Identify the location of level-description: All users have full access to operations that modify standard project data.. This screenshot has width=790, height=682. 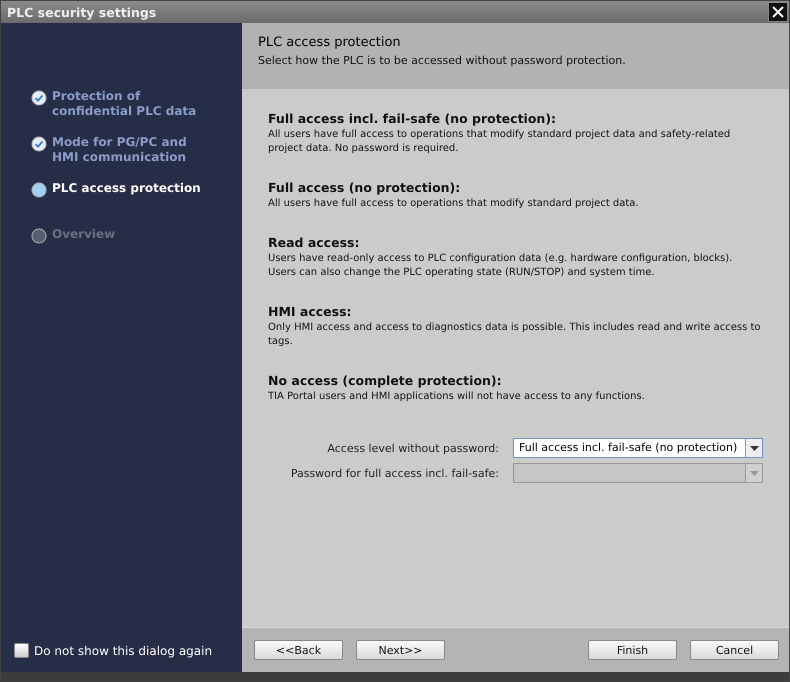
(454, 204).